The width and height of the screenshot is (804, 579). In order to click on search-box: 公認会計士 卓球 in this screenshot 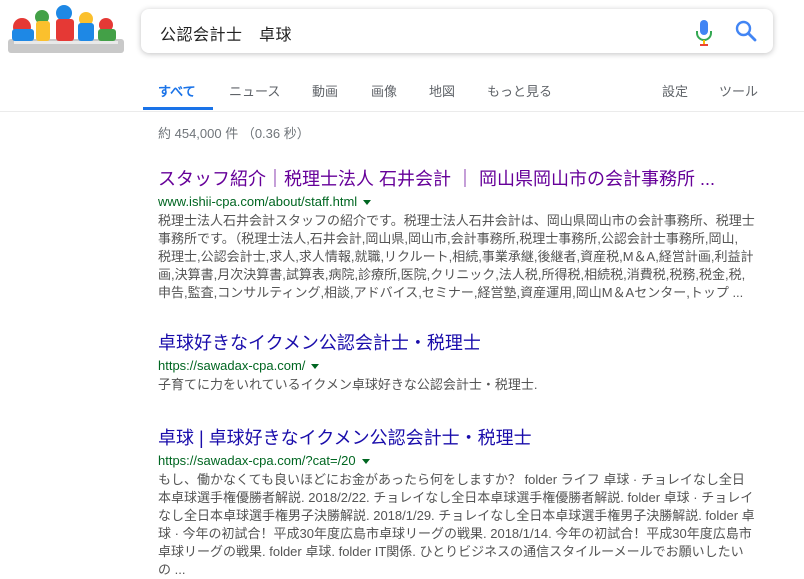, I will do `click(457, 31)`.